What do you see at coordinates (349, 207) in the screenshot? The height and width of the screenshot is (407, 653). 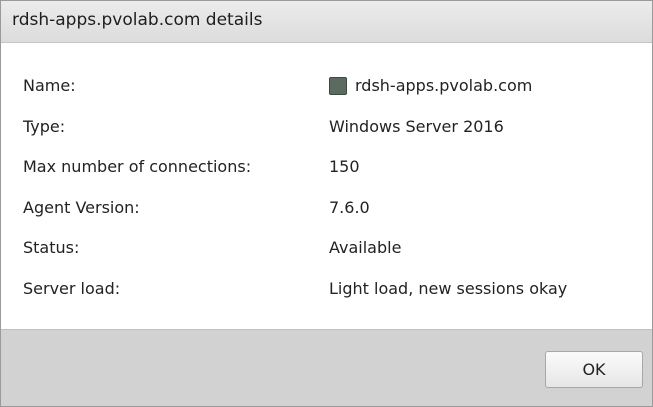 I see `agent-version-value: 7.6.0` at bounding box center [349, 207].